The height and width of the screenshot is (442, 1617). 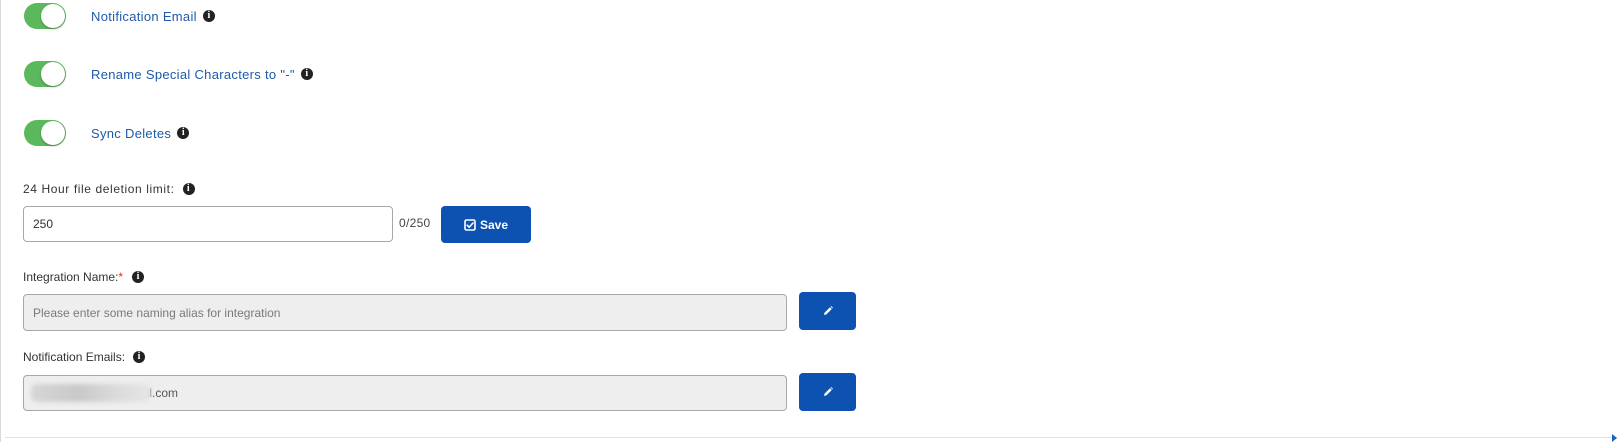 I want to click on sync-deletes-toggle, so click(x=45, y=133).